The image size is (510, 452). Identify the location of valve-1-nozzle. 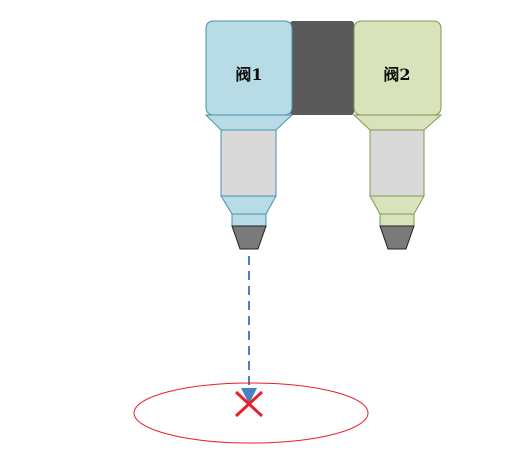
(249, 237).